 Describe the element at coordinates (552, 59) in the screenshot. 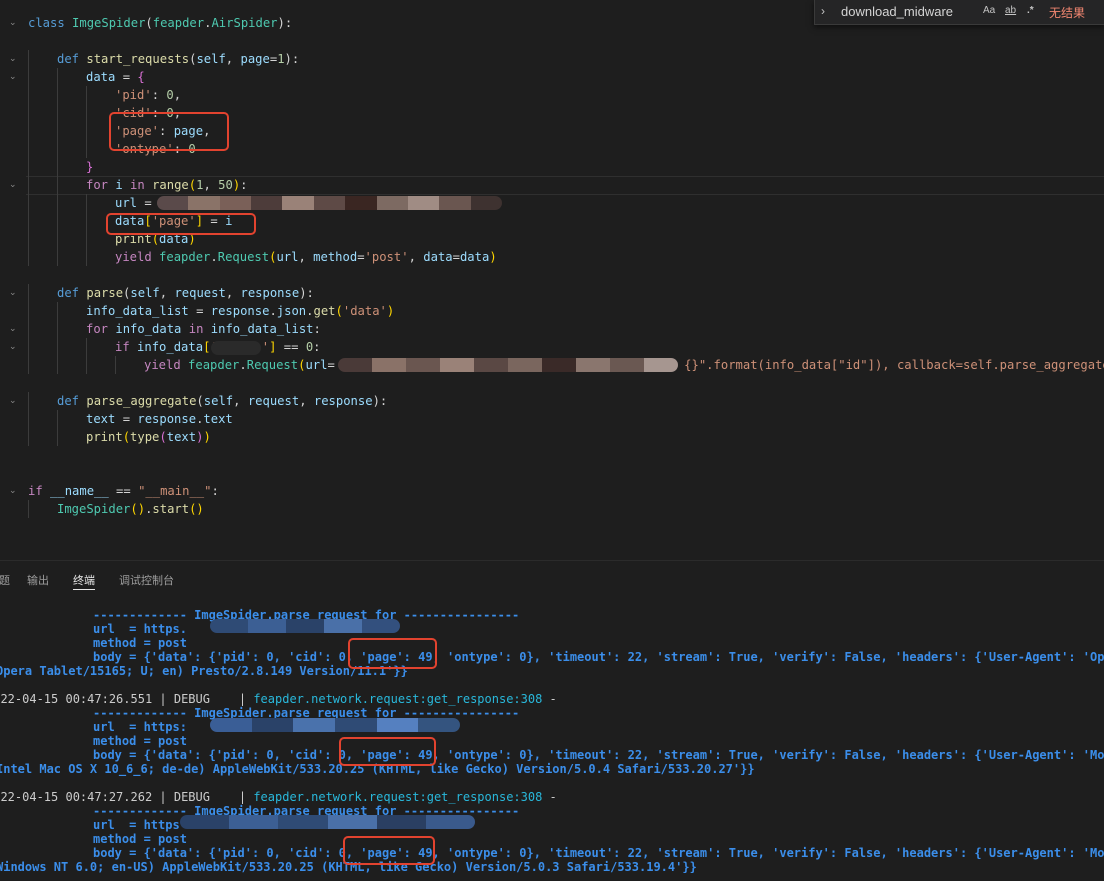

I see `code-line: ⌄ def start_requests(self, page=1):` at that location.